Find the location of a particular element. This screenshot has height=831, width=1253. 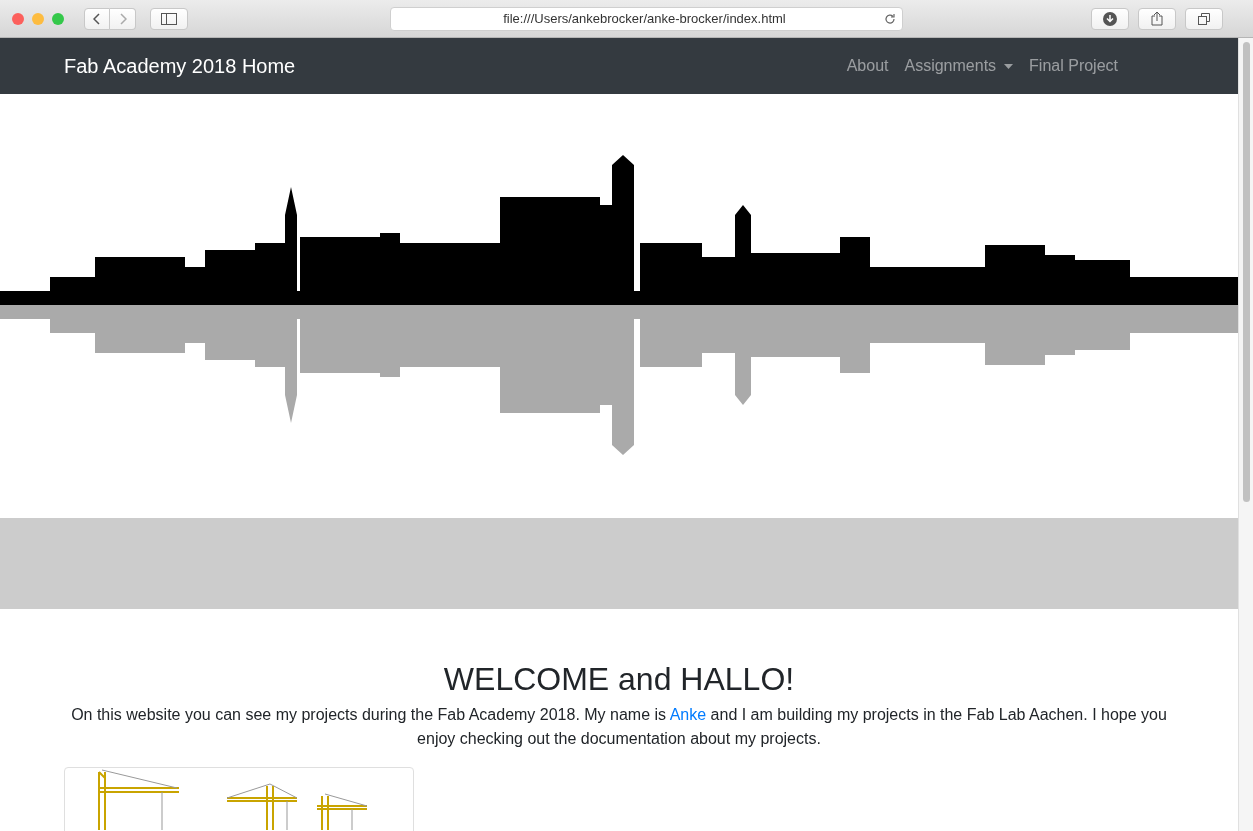

dropdown-toggle: Assignments is located at coordinates (959, 66).